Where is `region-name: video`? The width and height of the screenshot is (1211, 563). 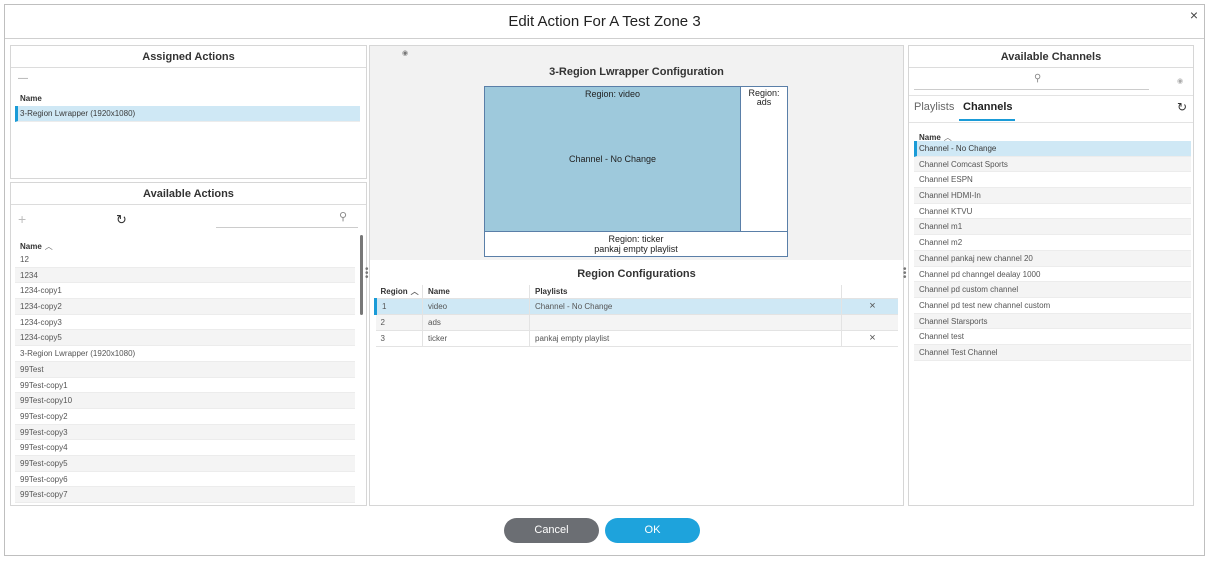 region-name: video is located at coordinates (476, 306).